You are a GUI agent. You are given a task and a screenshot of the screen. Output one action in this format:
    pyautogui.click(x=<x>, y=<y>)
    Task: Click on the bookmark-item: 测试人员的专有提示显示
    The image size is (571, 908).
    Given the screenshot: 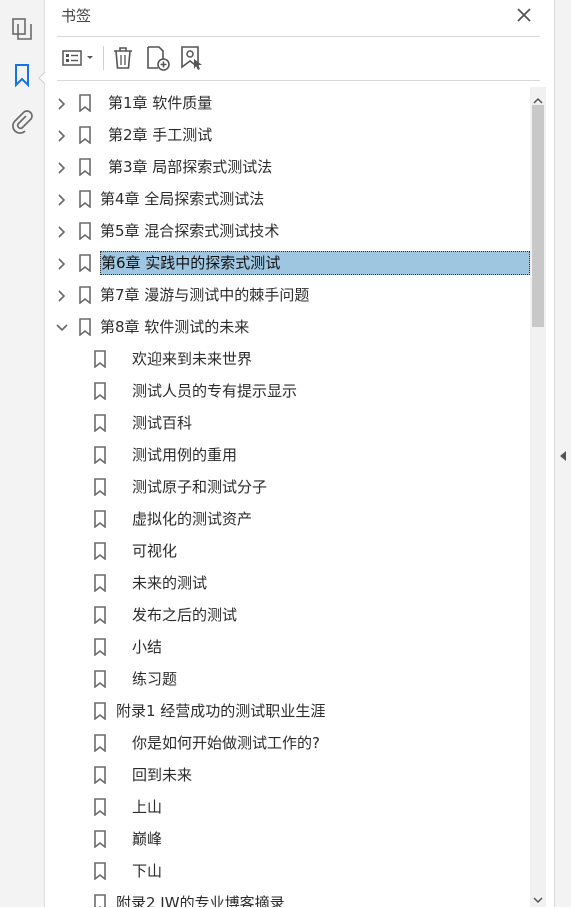 What is the action you would take?
    pyautogui.click(x=287, y=391)
    